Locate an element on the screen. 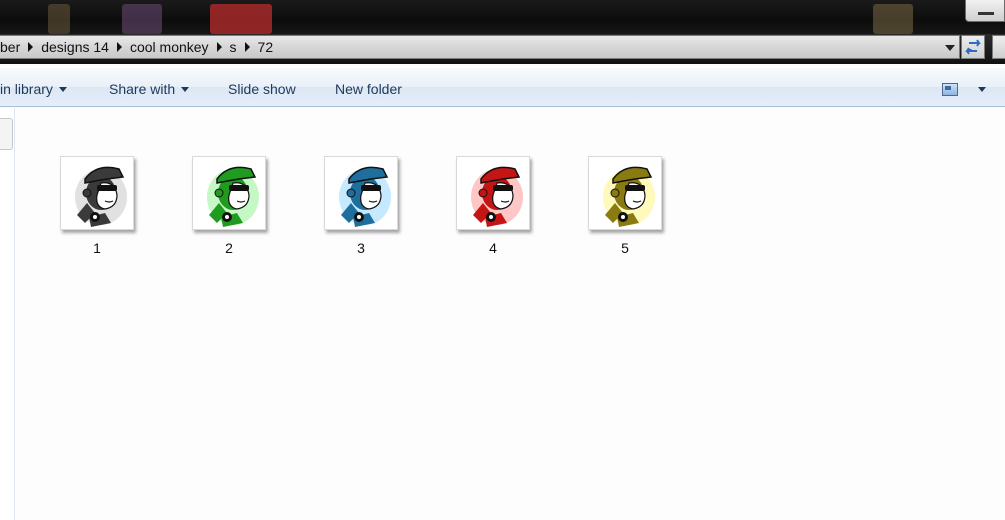 The width and height of the screenshot is (1005, 520). breadcrumb-item: ber is located at coordinates (17, 47).